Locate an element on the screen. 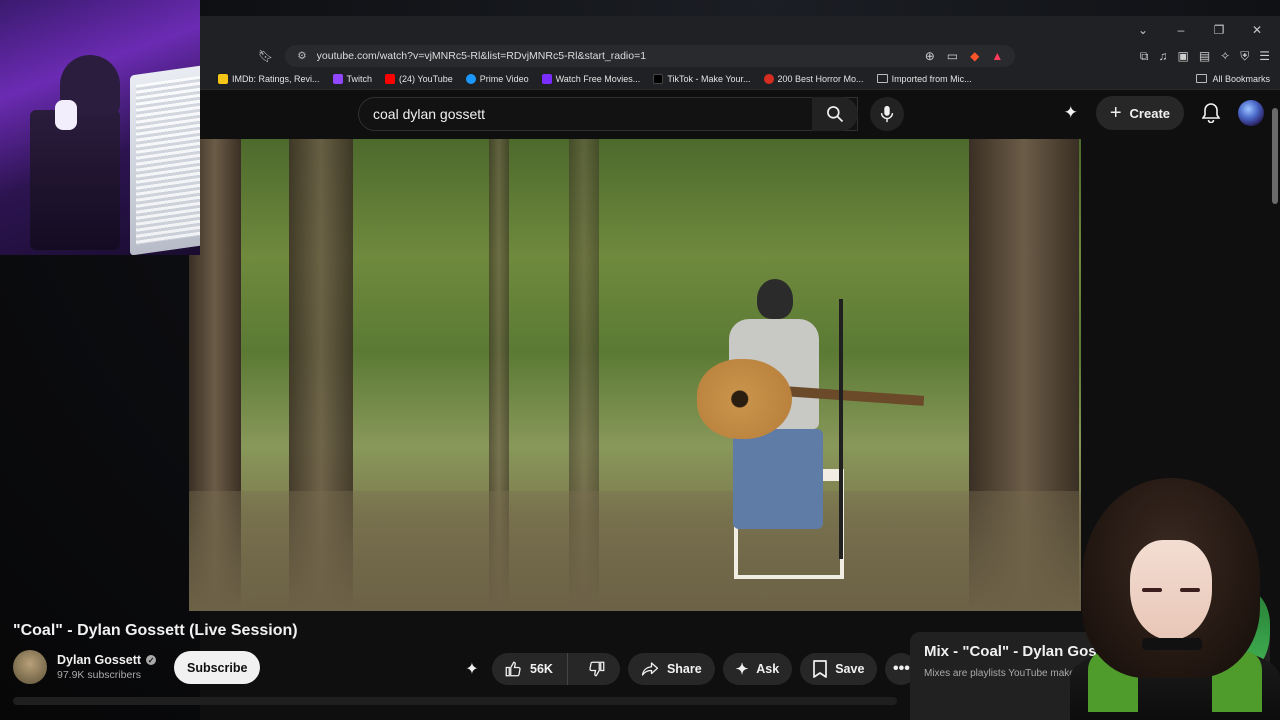 The height and width of the screenshot is (720, 1280). thumbs-up-icon is located at coordinates (513, 669).